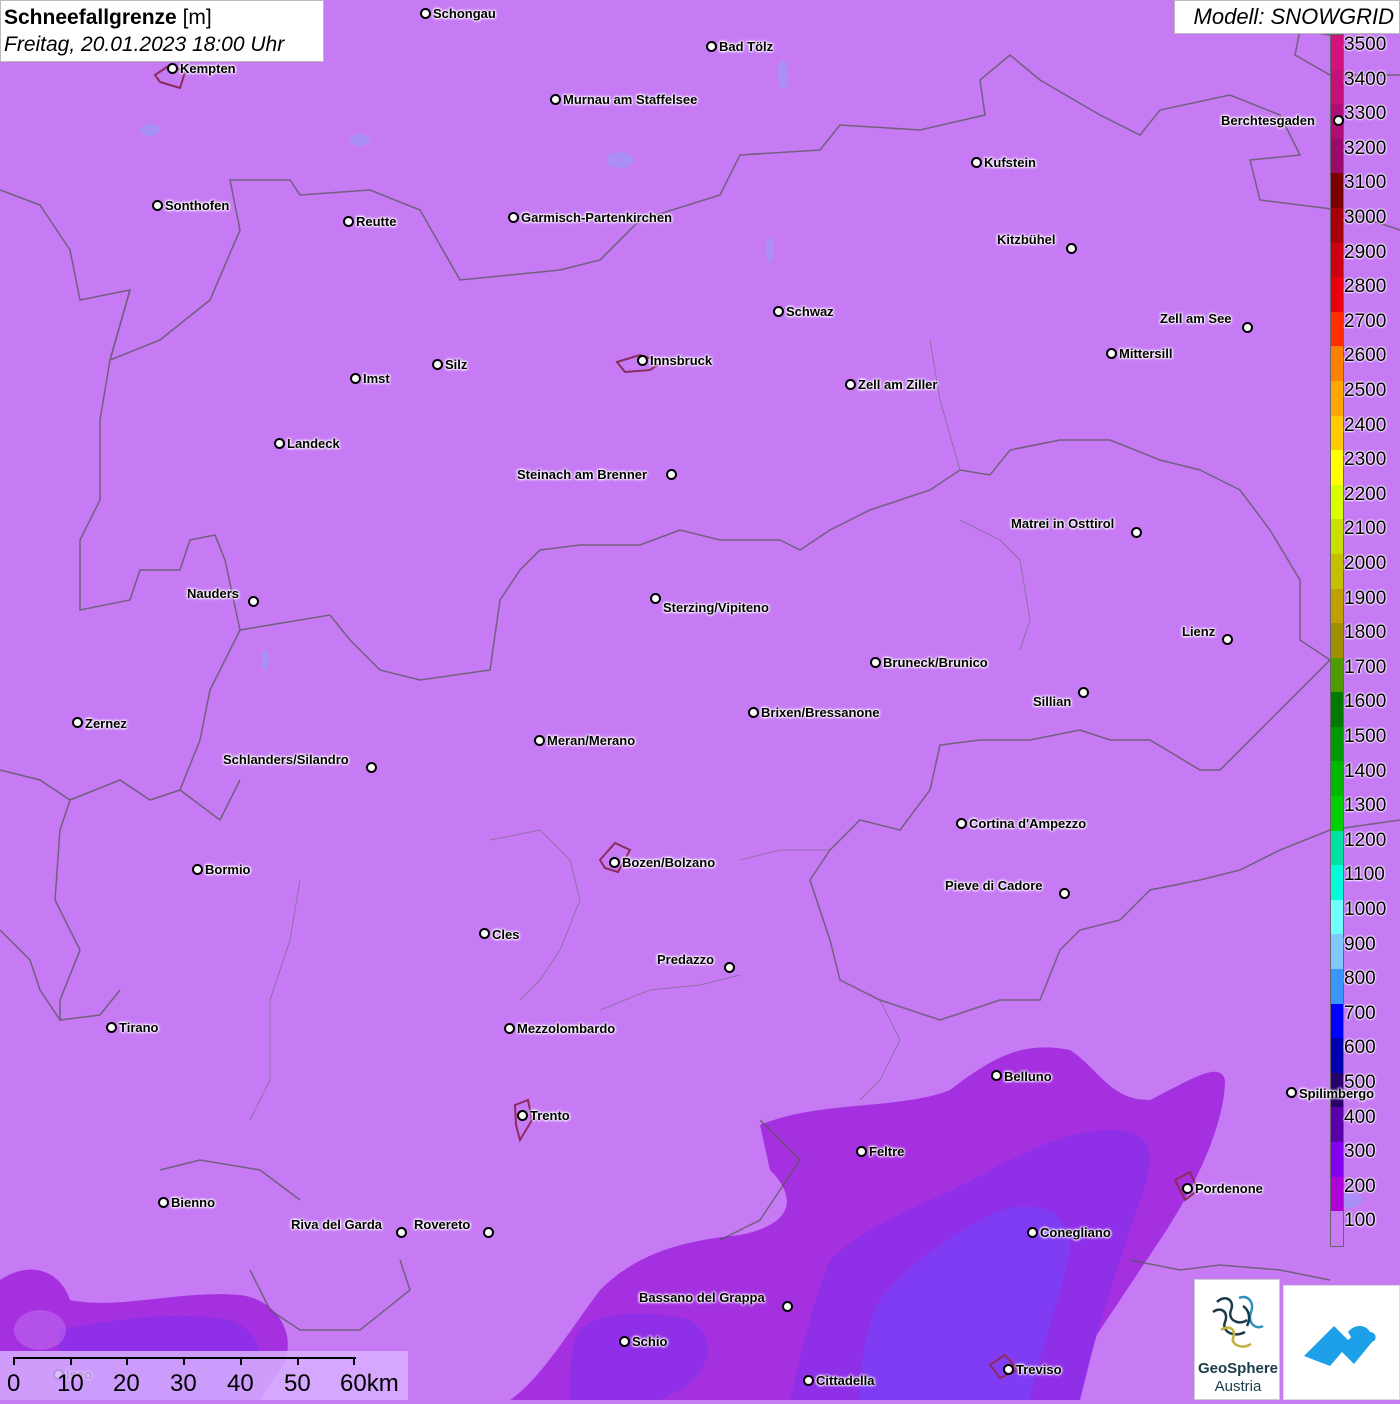 This screenshot has height=1404, width=1400. I want to click on city-label: Kempten, so click(208, 68).